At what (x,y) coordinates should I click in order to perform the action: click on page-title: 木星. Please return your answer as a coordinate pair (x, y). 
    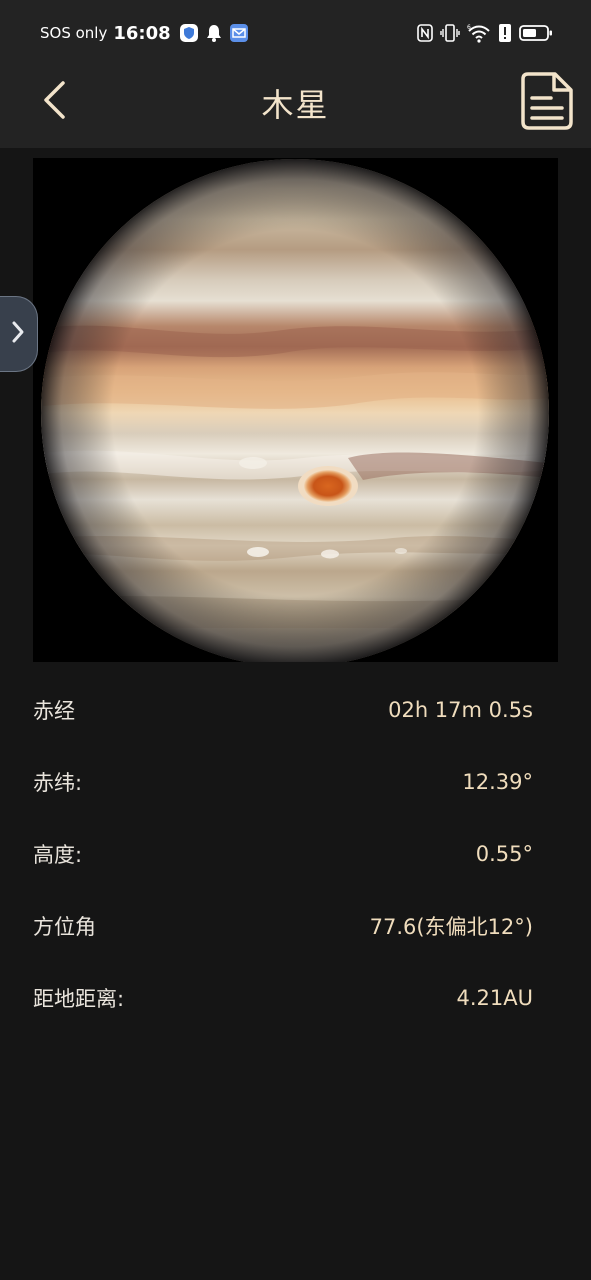
    Looking at the image, I should click on (295, 105).